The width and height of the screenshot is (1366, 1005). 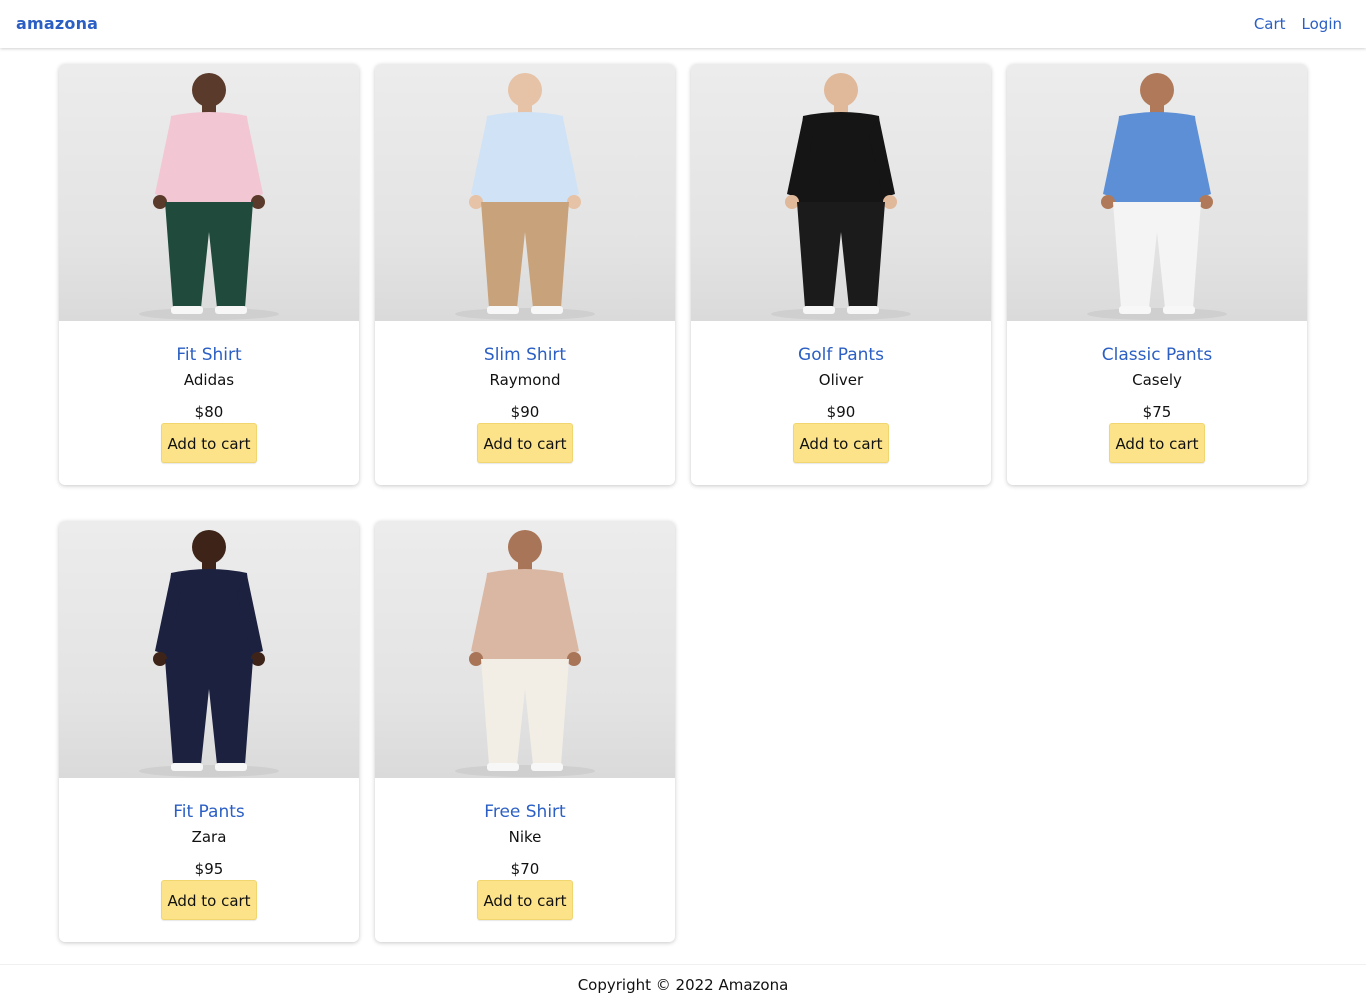 I want to click on product-card: Free Shirt Nike $70 Add to cart, so click(x=525, y=731).